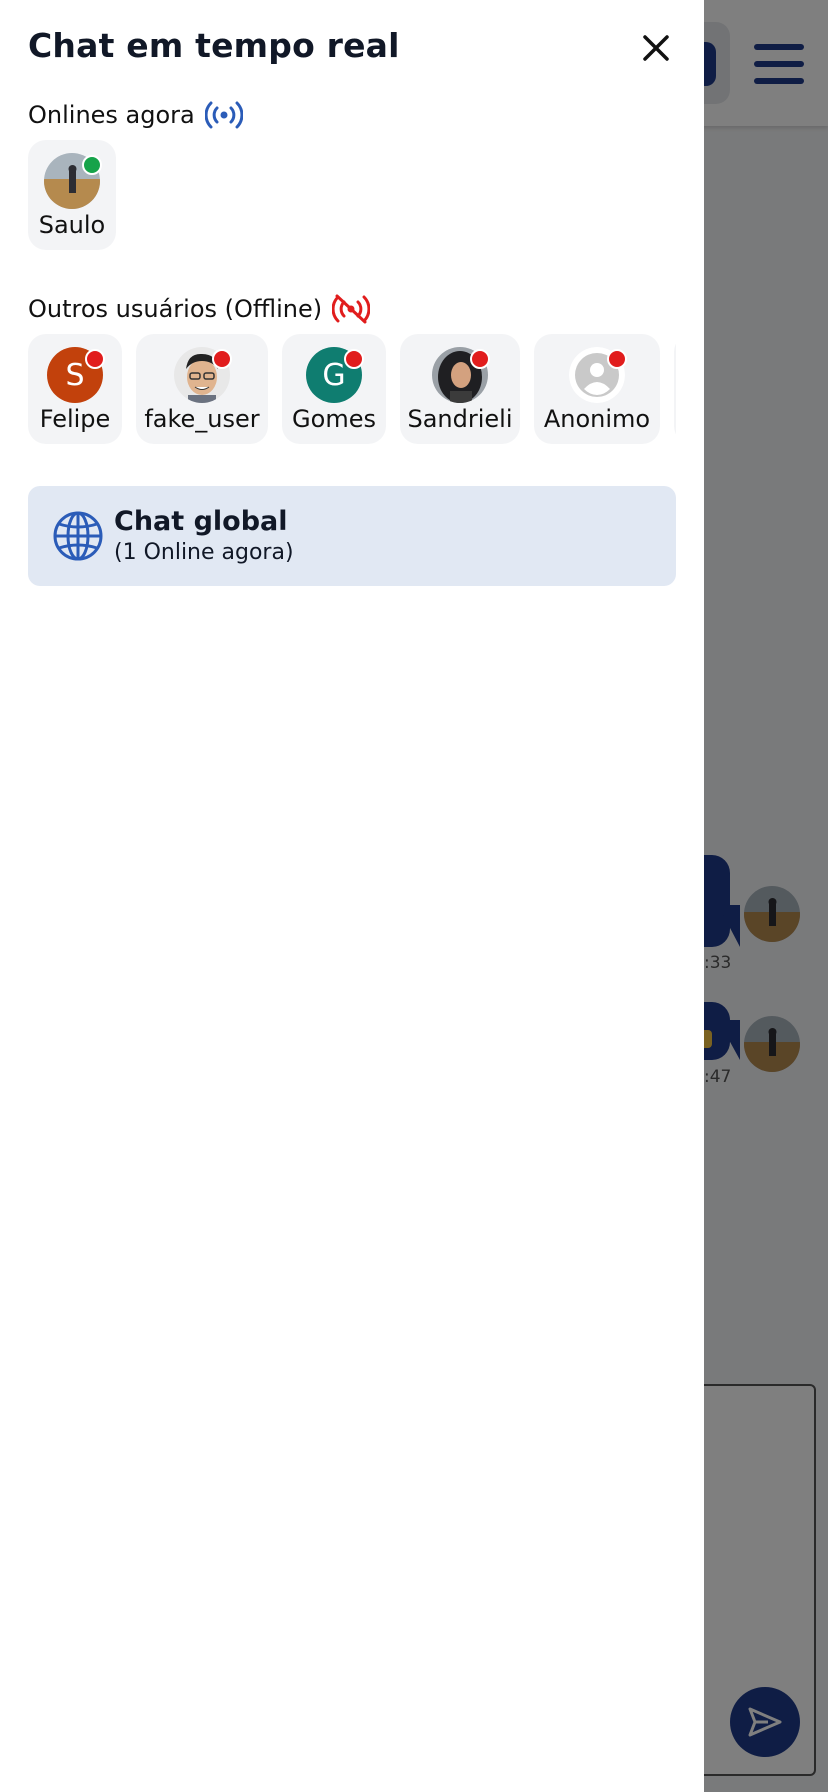  Describe the element at coordinates (675, 389) in the screenshot. I see `user-card-partial` at that location.